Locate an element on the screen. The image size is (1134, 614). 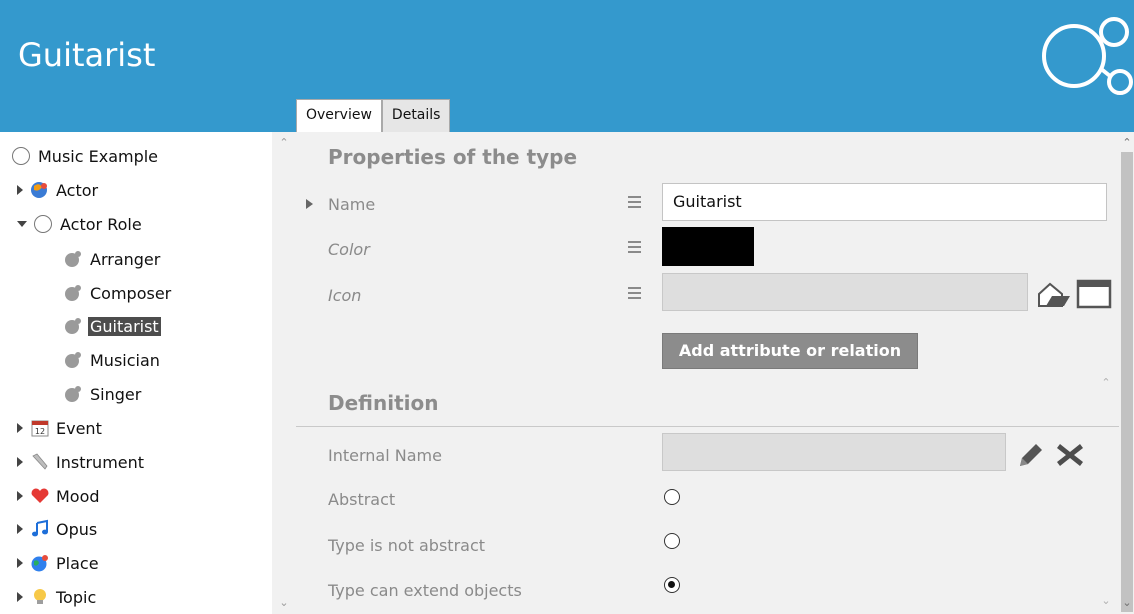
name-label: Name is located at coordinates (352, 204).